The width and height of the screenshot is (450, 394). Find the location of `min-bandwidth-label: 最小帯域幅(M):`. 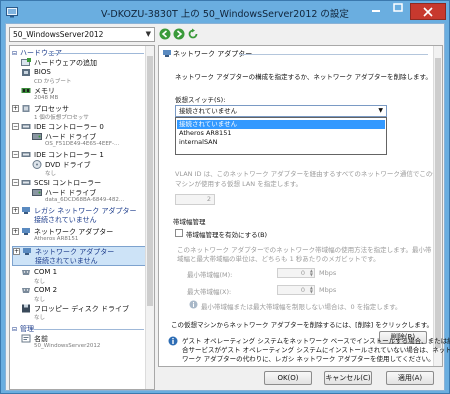

min-bandwidth-label: 最小帯域幅(M): is located at coordinates (210, 275).